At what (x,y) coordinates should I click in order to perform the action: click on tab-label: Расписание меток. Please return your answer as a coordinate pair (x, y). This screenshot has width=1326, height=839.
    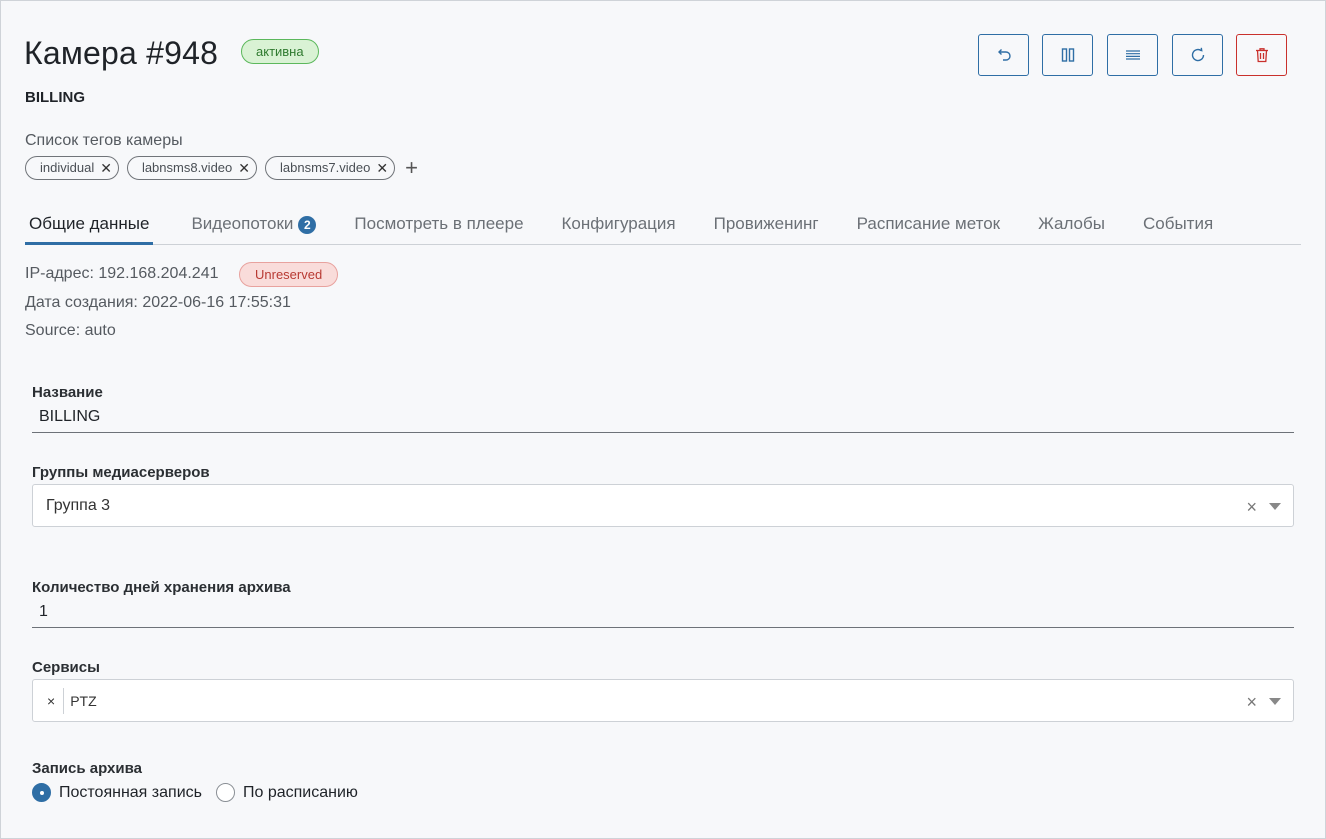
    Looking at the image, I should click on (928, 223).